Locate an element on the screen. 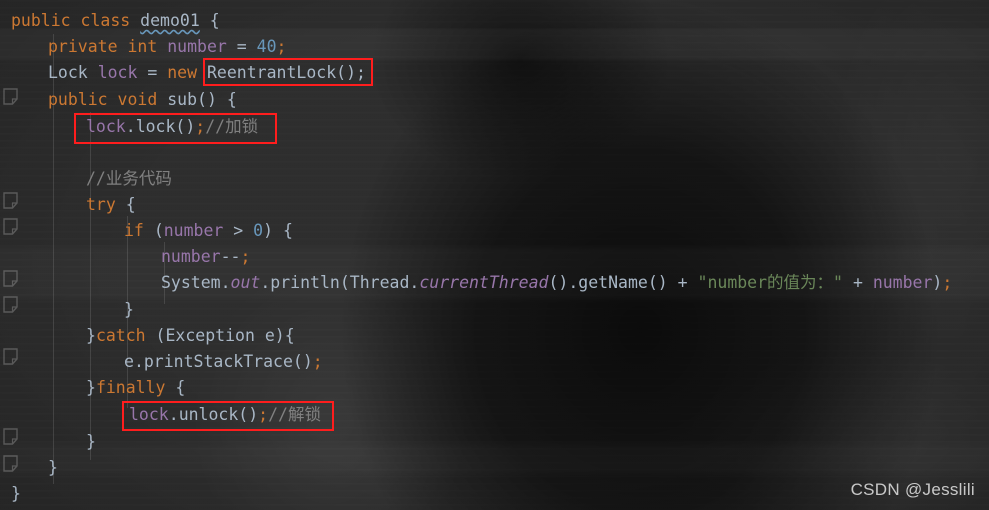  code-line-5: lock.lock();//加锁 is located at coordinates (494, 127).